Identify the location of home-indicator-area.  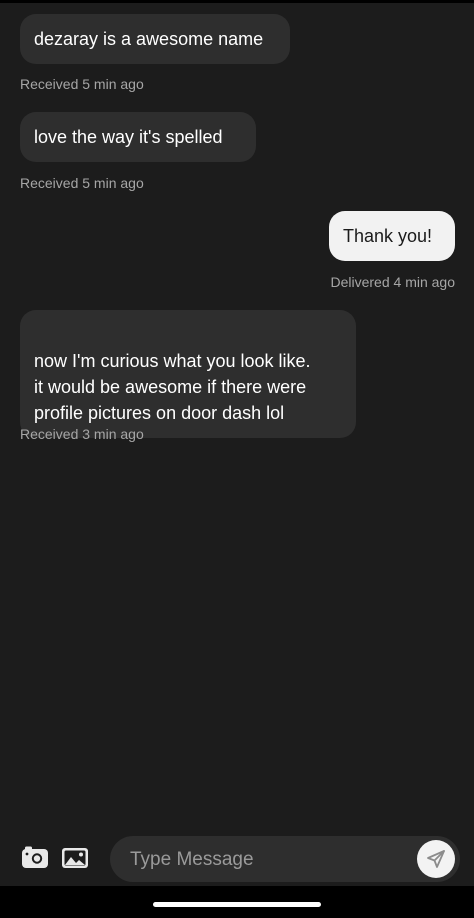
(237, 902).